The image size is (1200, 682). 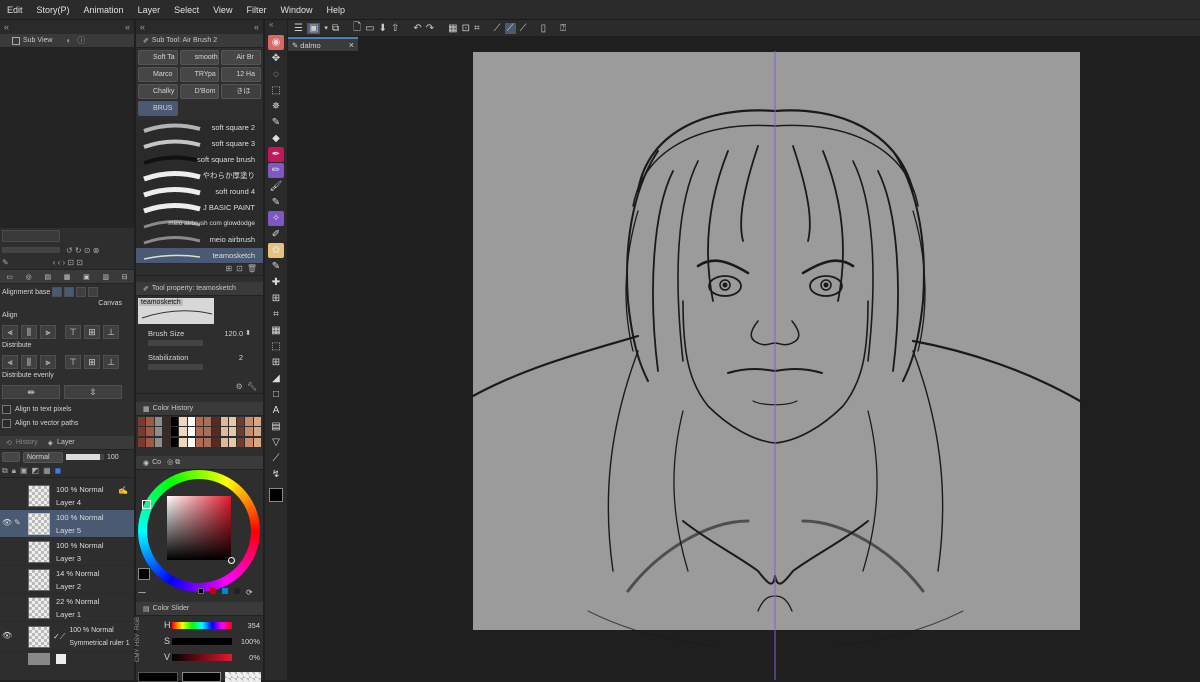 I want to click on swatch-blue, so click(x=225, y=591).